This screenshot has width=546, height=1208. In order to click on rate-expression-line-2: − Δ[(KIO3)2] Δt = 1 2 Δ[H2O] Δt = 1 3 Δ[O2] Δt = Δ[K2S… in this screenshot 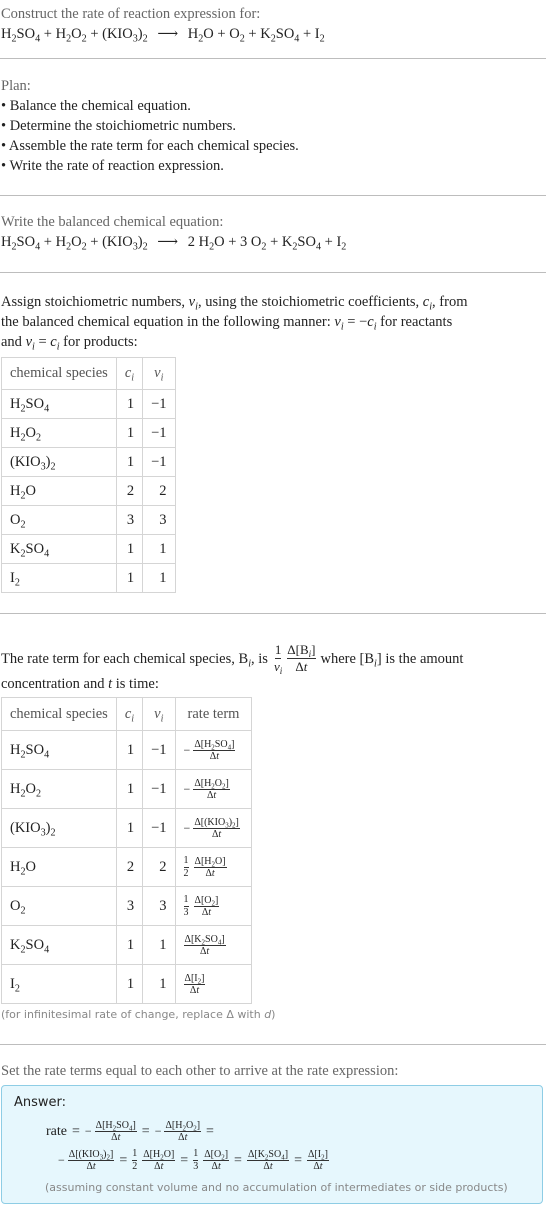, I will do `click(193, 1160)`.